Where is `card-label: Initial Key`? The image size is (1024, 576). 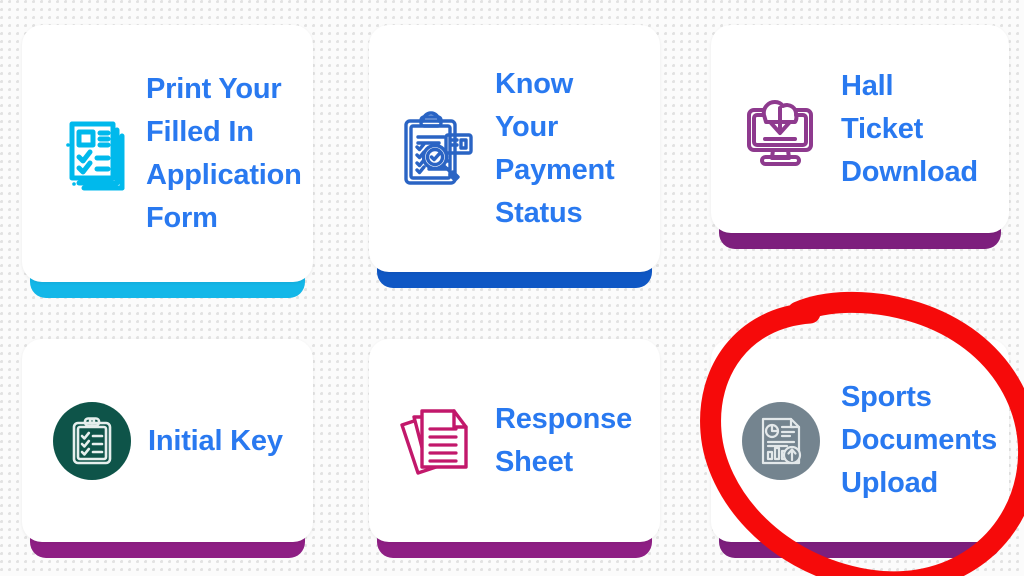 card-label: Initial Key is located at coordinates (215, 440).